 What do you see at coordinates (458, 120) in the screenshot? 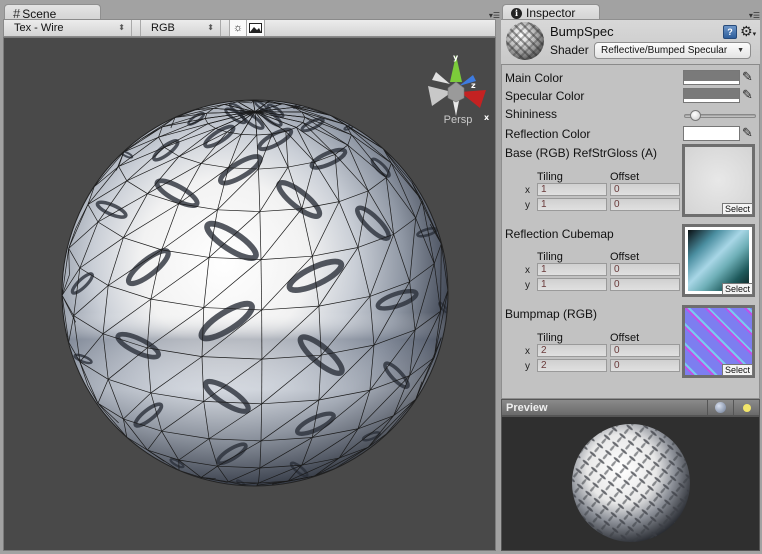
I see `projection-label: Persp` at bounding box center [458, 120].